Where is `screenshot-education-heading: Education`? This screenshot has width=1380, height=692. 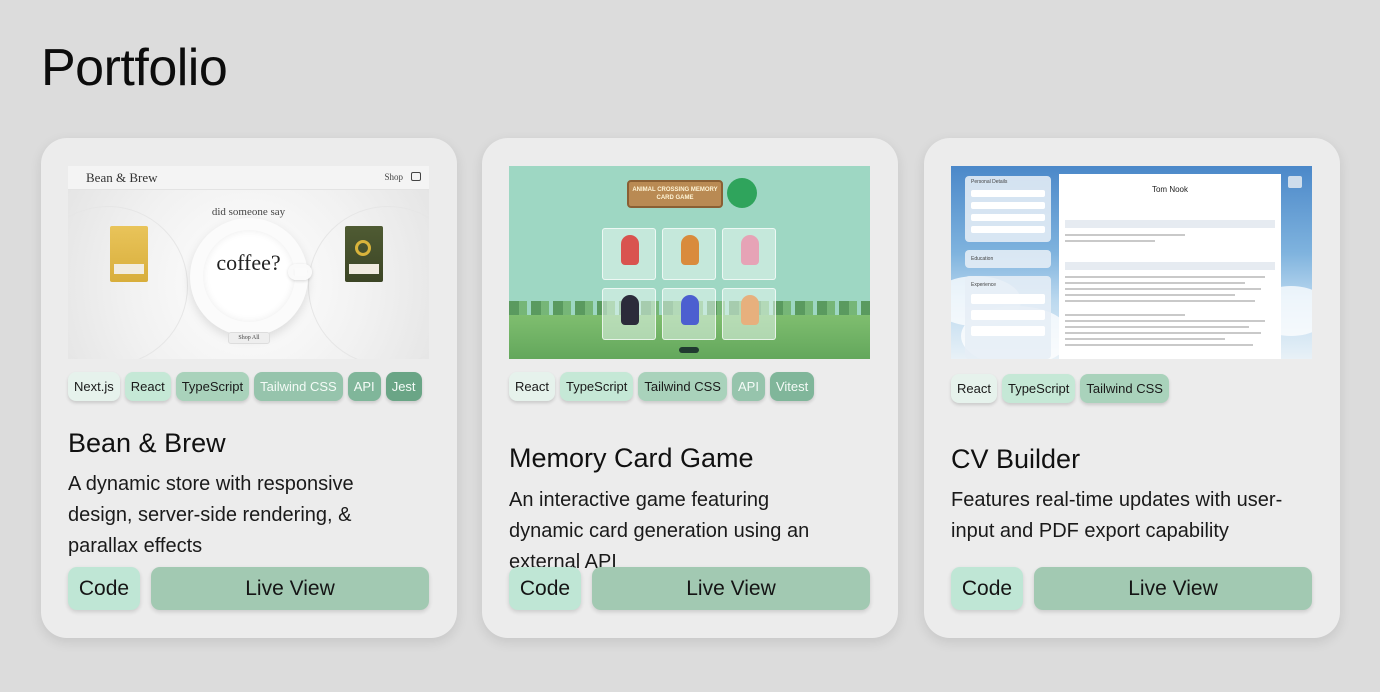 screenshot-education-heading: Education is located at coordinates (982, 259).